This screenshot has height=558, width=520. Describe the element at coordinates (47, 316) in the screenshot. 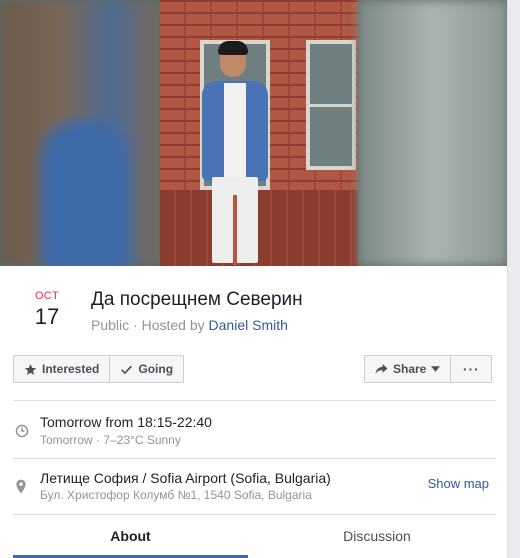

I see `event-day: 17` at that location.